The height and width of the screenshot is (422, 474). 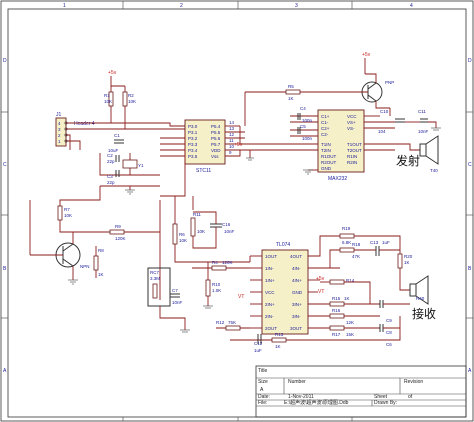 What do you see at coordinates (316, 402) in the screenshot?
I see `tb-file-val: E:\超声波\超声波\原理图.Ddb` at bounding box center [316, 402].